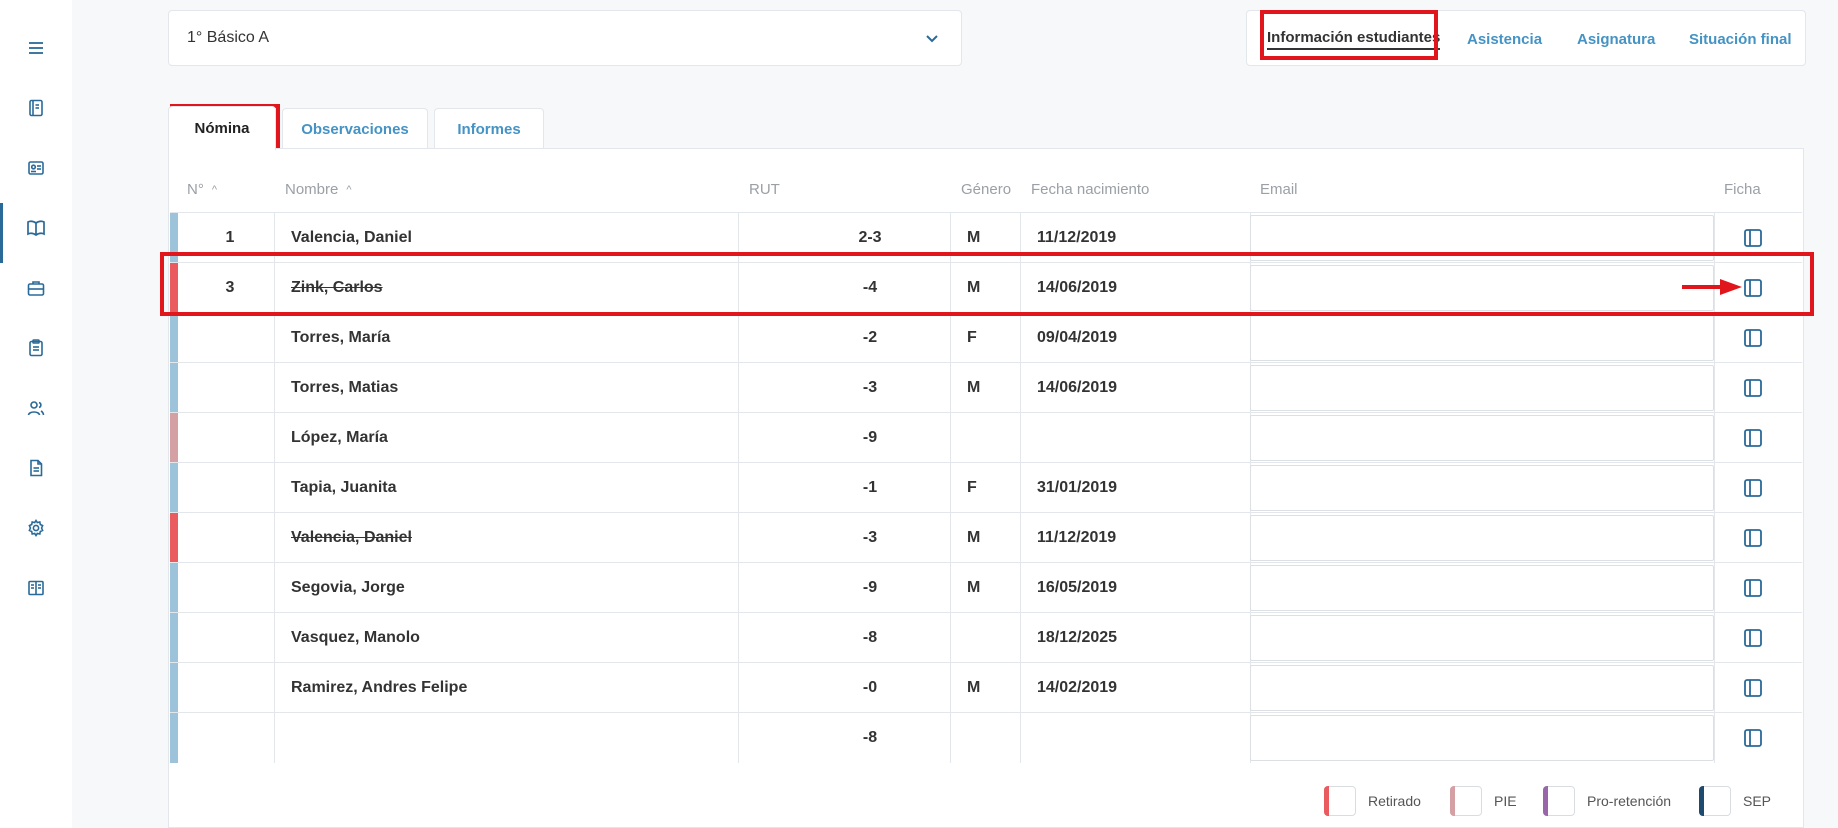 The height and width of the screenshot is (828, 1838). What do you see at coordinates (870, 287) in the screenshot?
I see `cell-rut: -4` at bounding box center [870, 287].